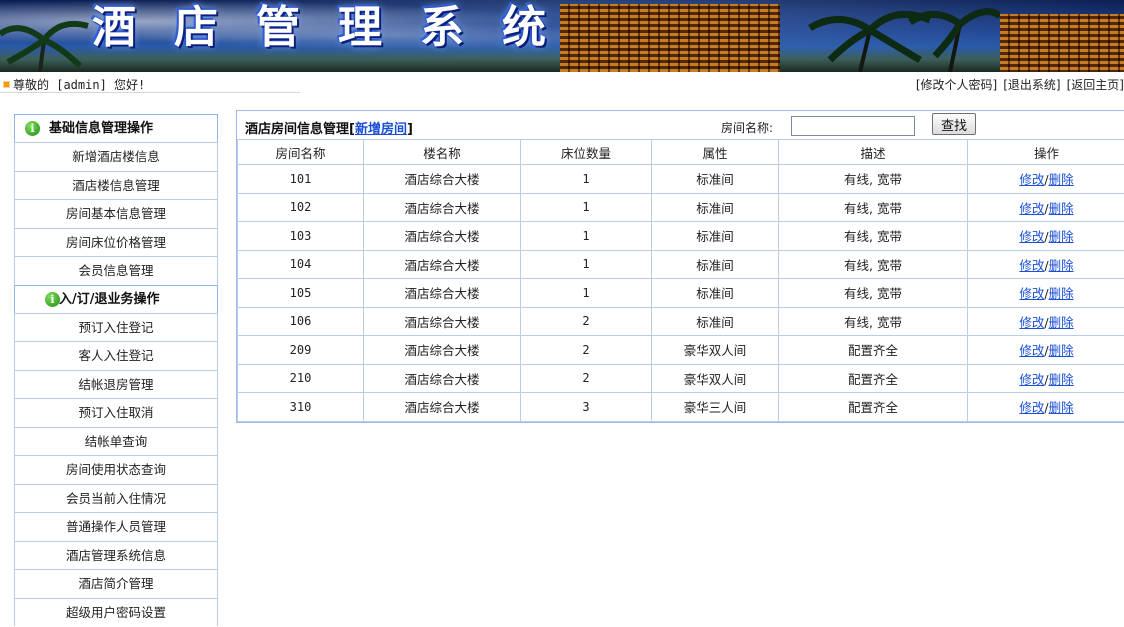  Describe the element at coordinates (301, 350) in the screenshot. I see `room-name-cell: 209` at that location.